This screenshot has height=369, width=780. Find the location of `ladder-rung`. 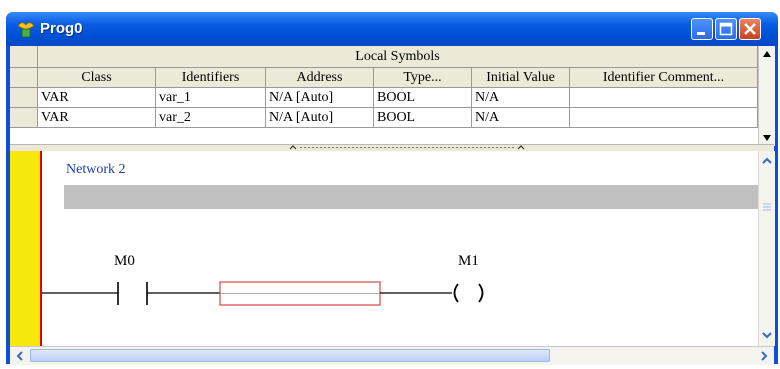

ladder-rung is located at coordinates (263, 293).